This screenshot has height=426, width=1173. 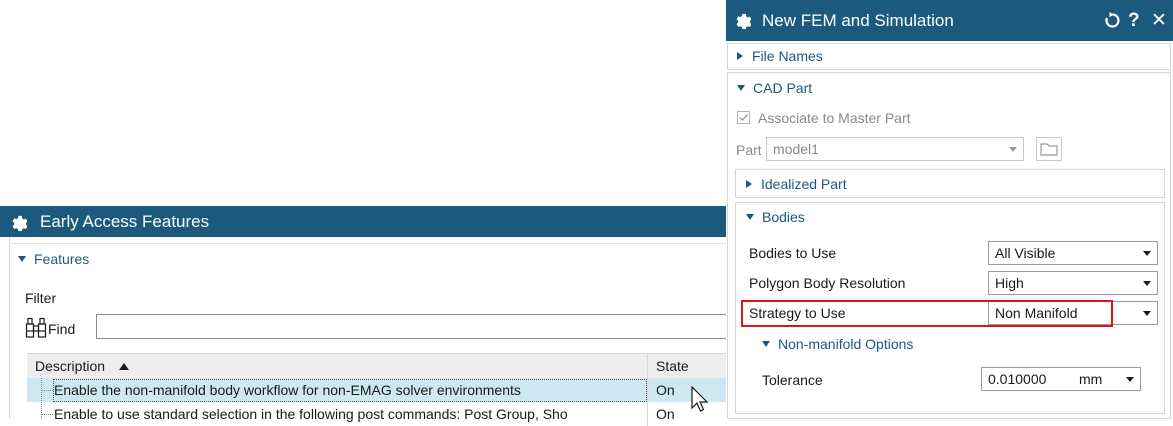 I want to click on tolerance-unit: mm, so click(x=1091, y=379).